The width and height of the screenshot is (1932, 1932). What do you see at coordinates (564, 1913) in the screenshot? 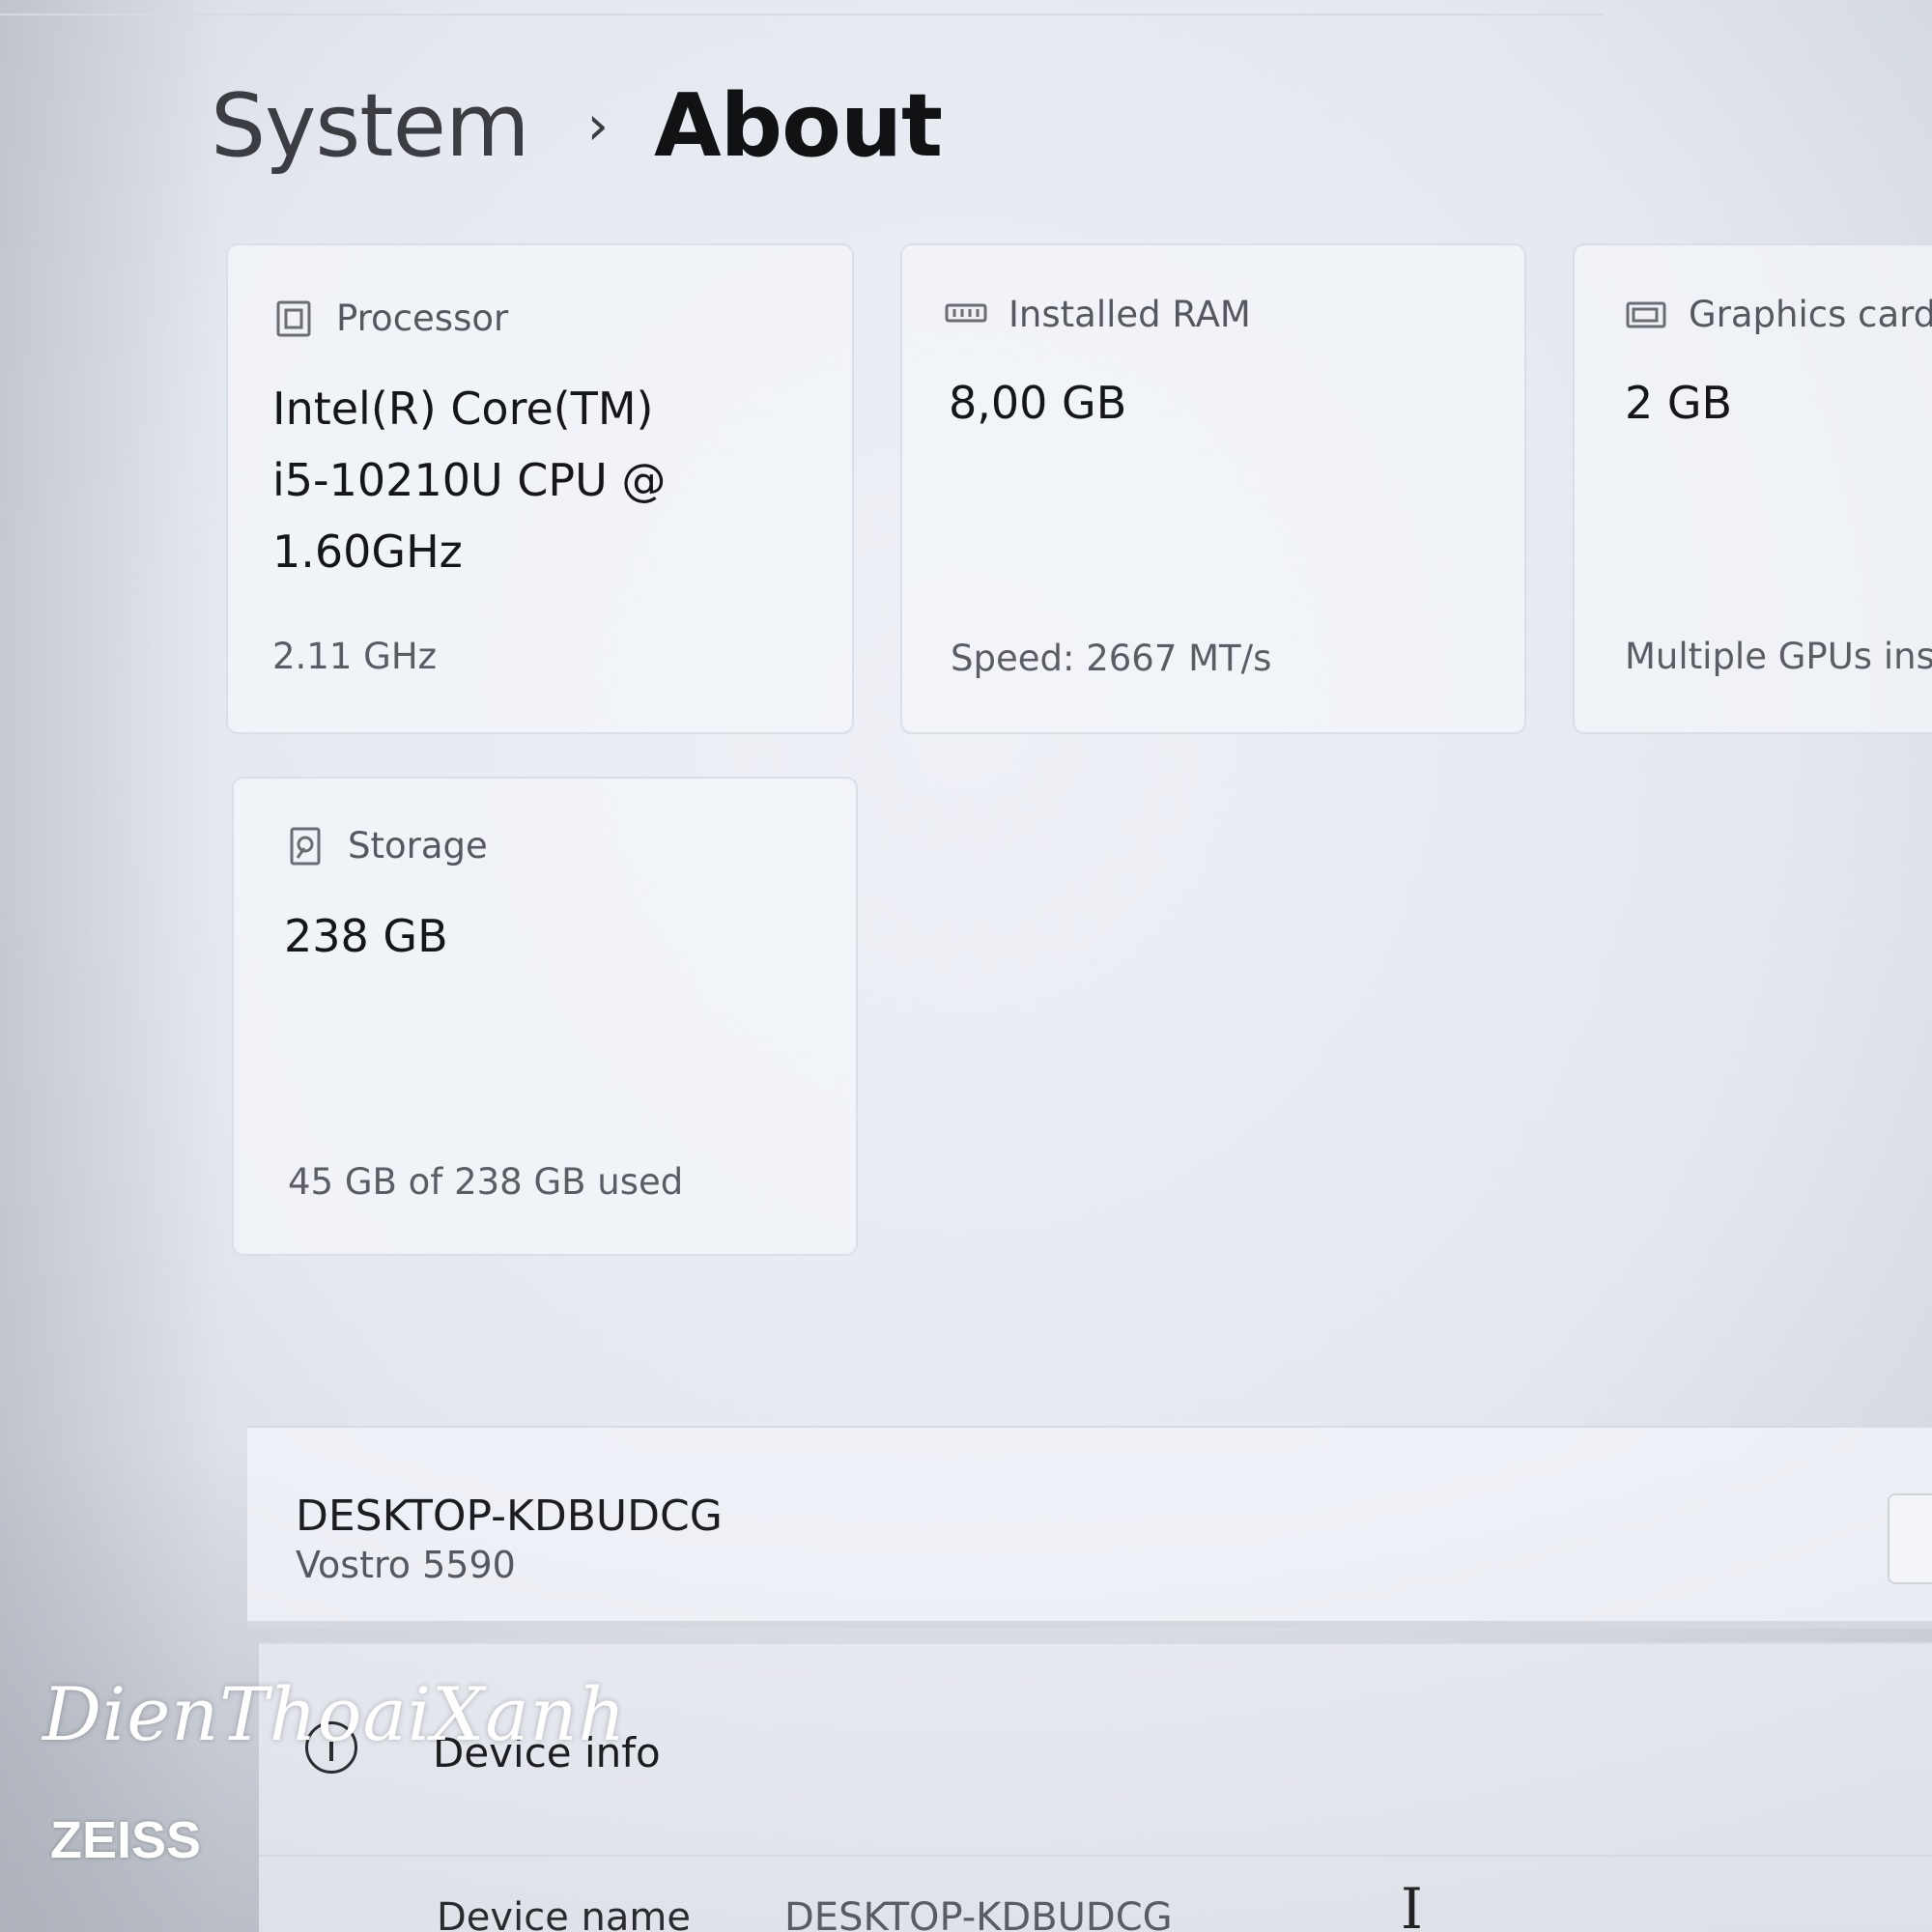
I see `device-name-label: Device name` at bounding box center [564, 1913].